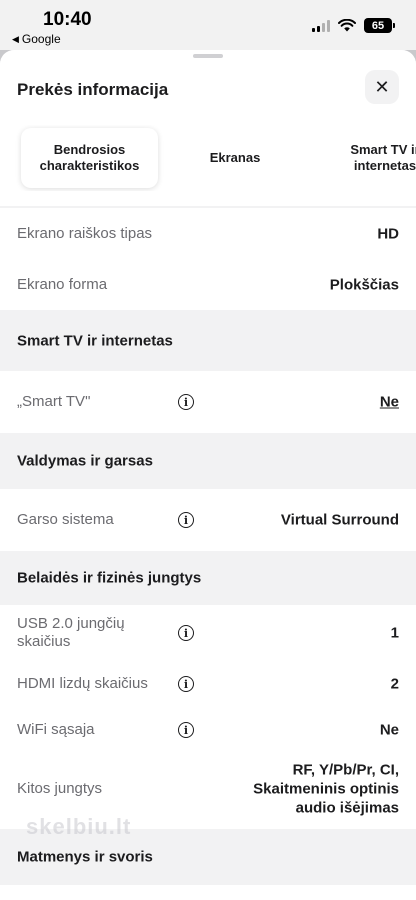  What do you see at coordinates (89, 158) in the screenshot?
I see `tab-general: Bendrosios charakteristikos` at bounding box center [89, 158].